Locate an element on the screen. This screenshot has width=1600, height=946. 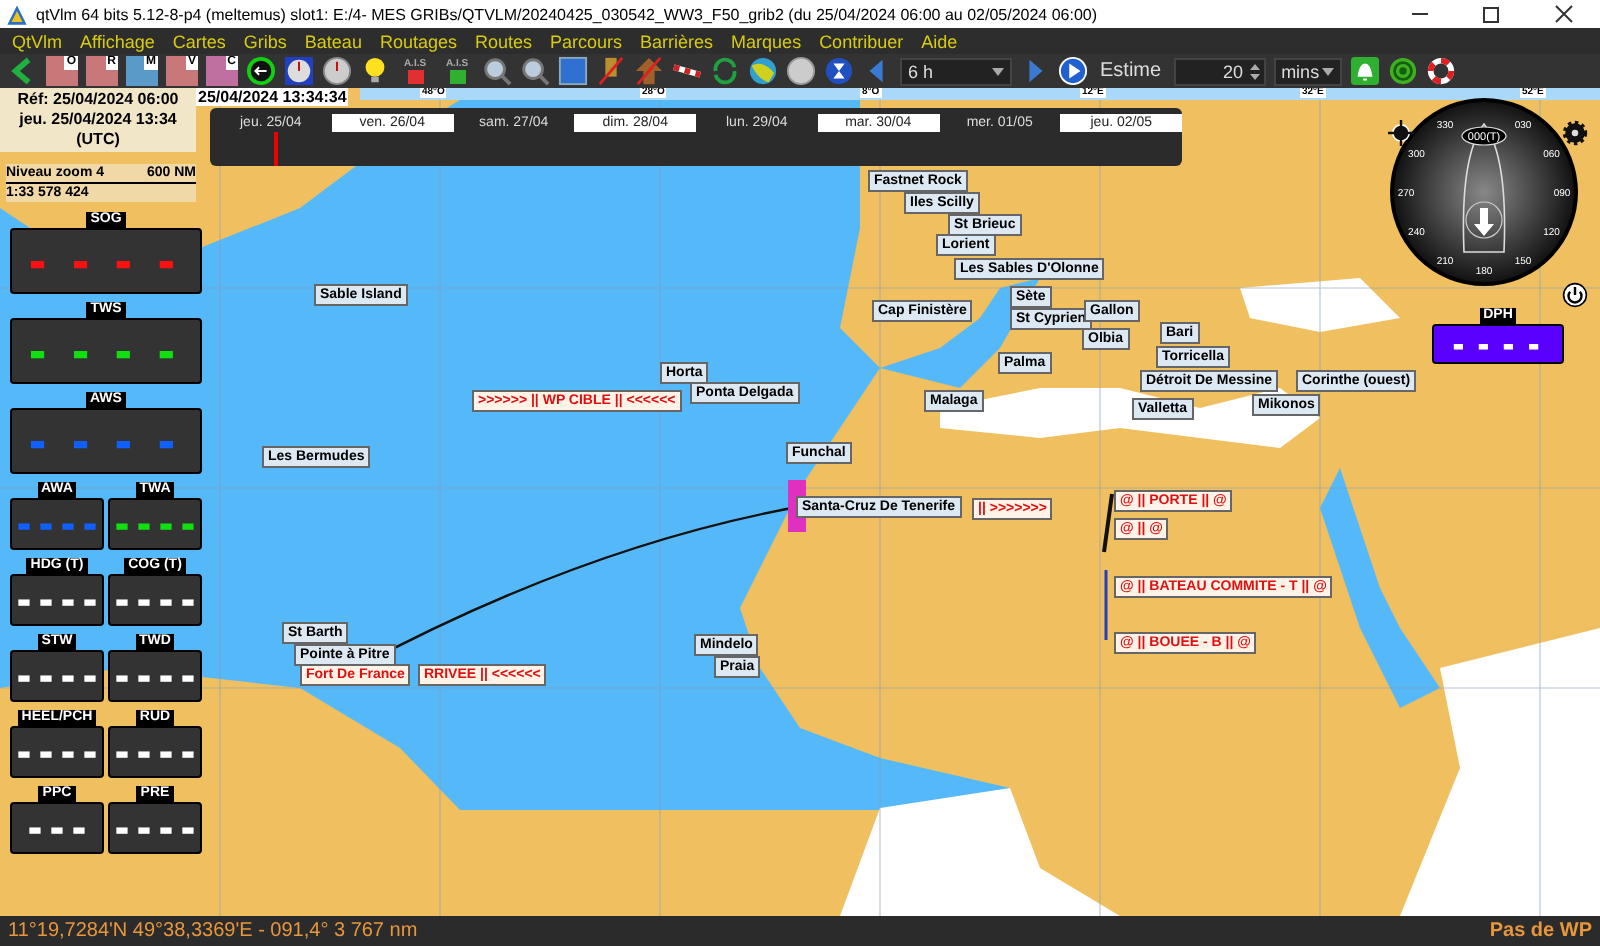
refresh-icon is located at coordinates (725, 71).